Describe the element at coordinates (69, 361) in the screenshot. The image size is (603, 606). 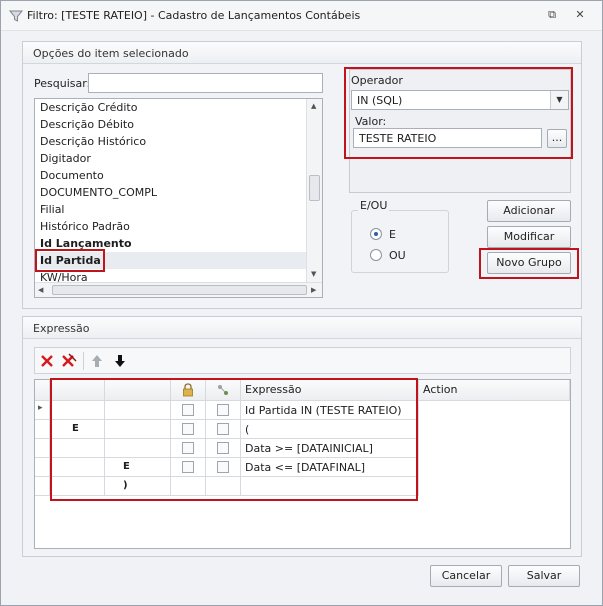
I see `delete-all-icon` at that location.